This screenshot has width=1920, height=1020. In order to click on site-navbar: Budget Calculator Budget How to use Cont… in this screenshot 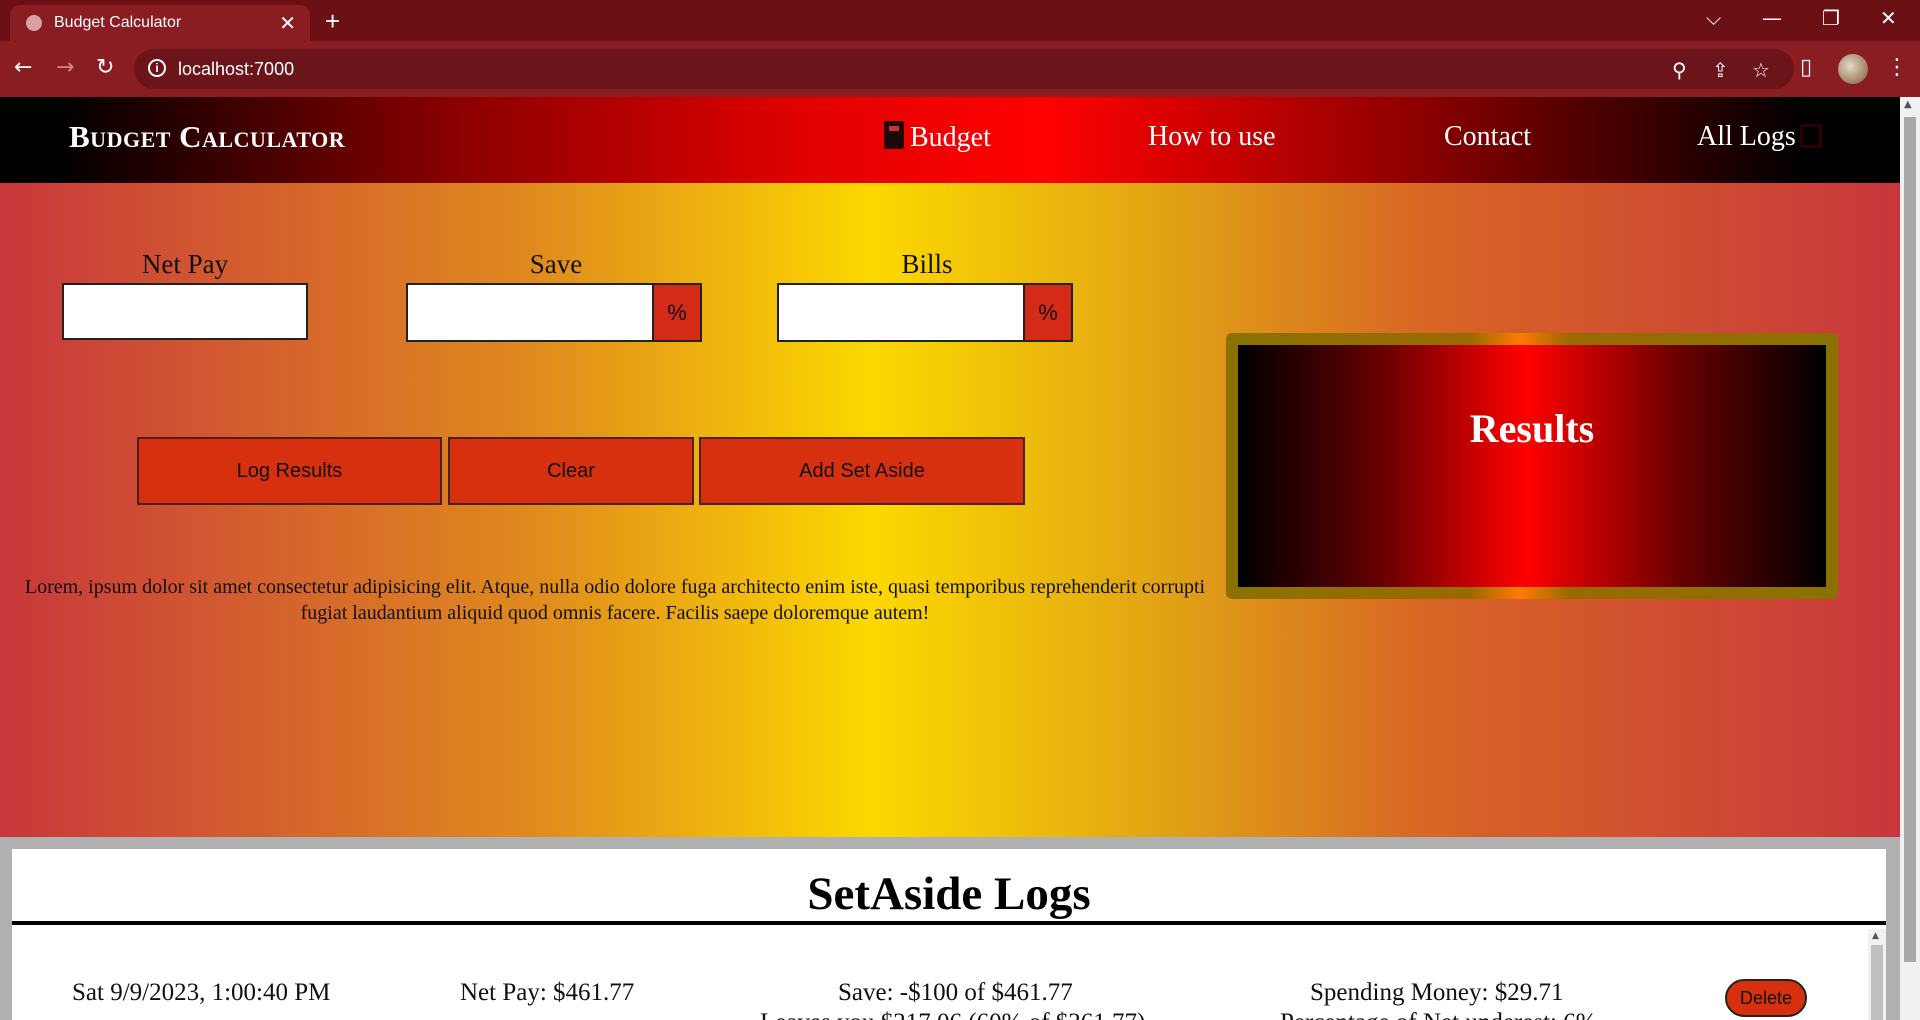, I will do `click(950, 140)`.